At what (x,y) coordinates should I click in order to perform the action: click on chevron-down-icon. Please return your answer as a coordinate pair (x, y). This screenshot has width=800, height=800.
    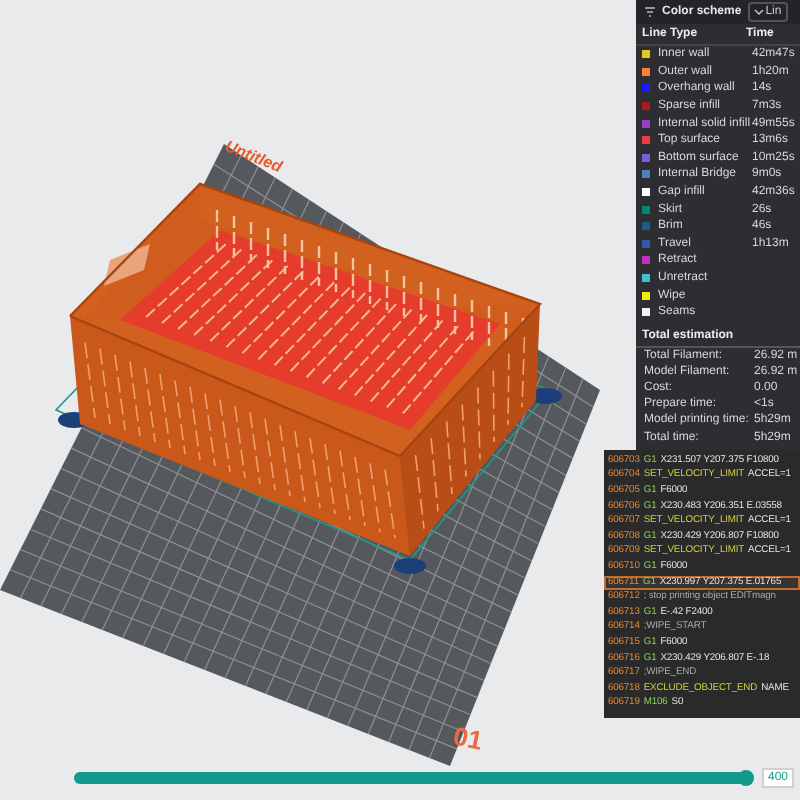
    Looking at the image, I should click on (758, 12).